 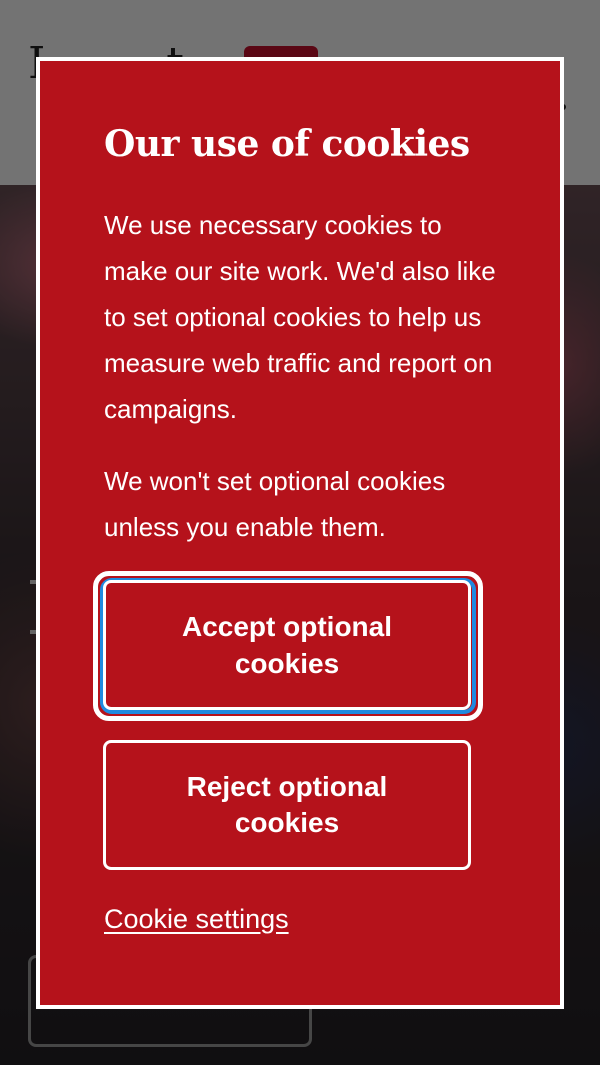 What do you see at coordinates (287, 144) in the screenshot?
I see `dialog-title: Our use of cookies` at bounding box center [287, 144].